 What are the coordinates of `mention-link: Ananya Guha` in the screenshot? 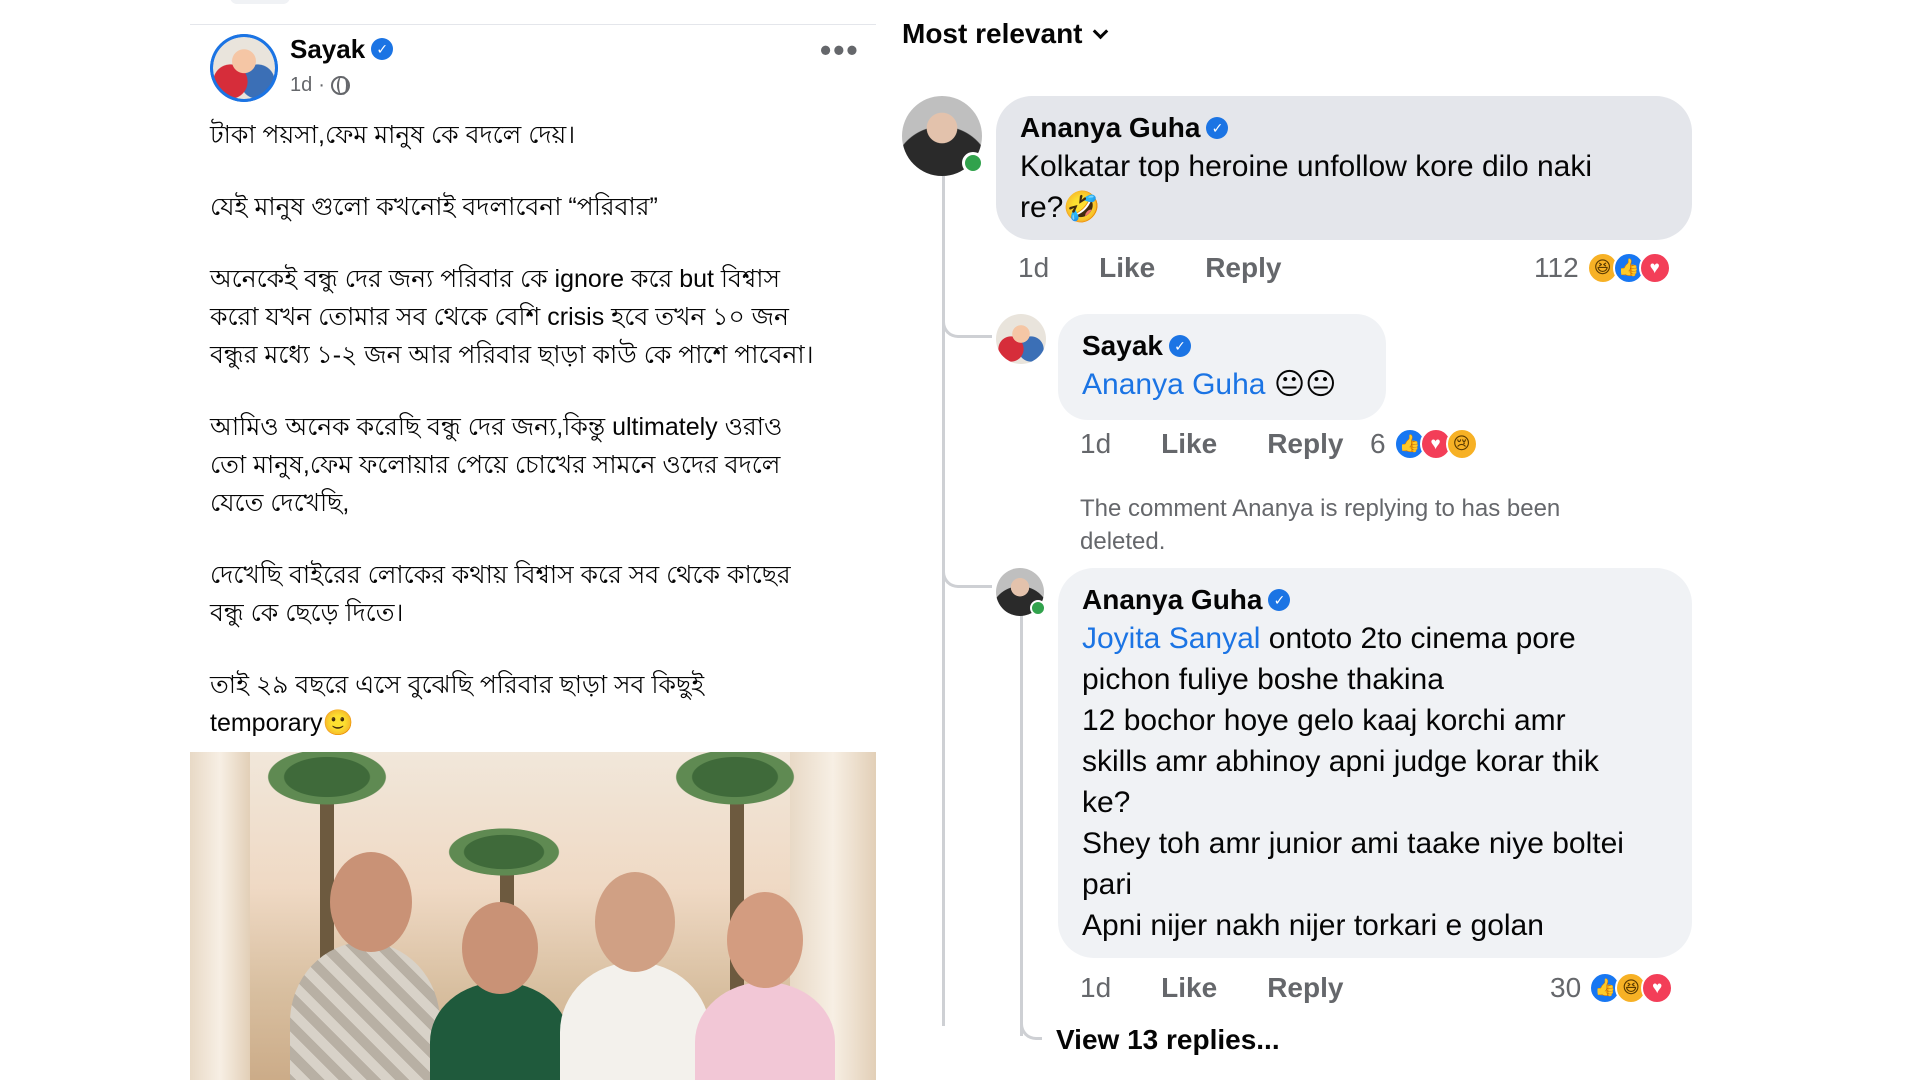 It's located at (1173, 384).